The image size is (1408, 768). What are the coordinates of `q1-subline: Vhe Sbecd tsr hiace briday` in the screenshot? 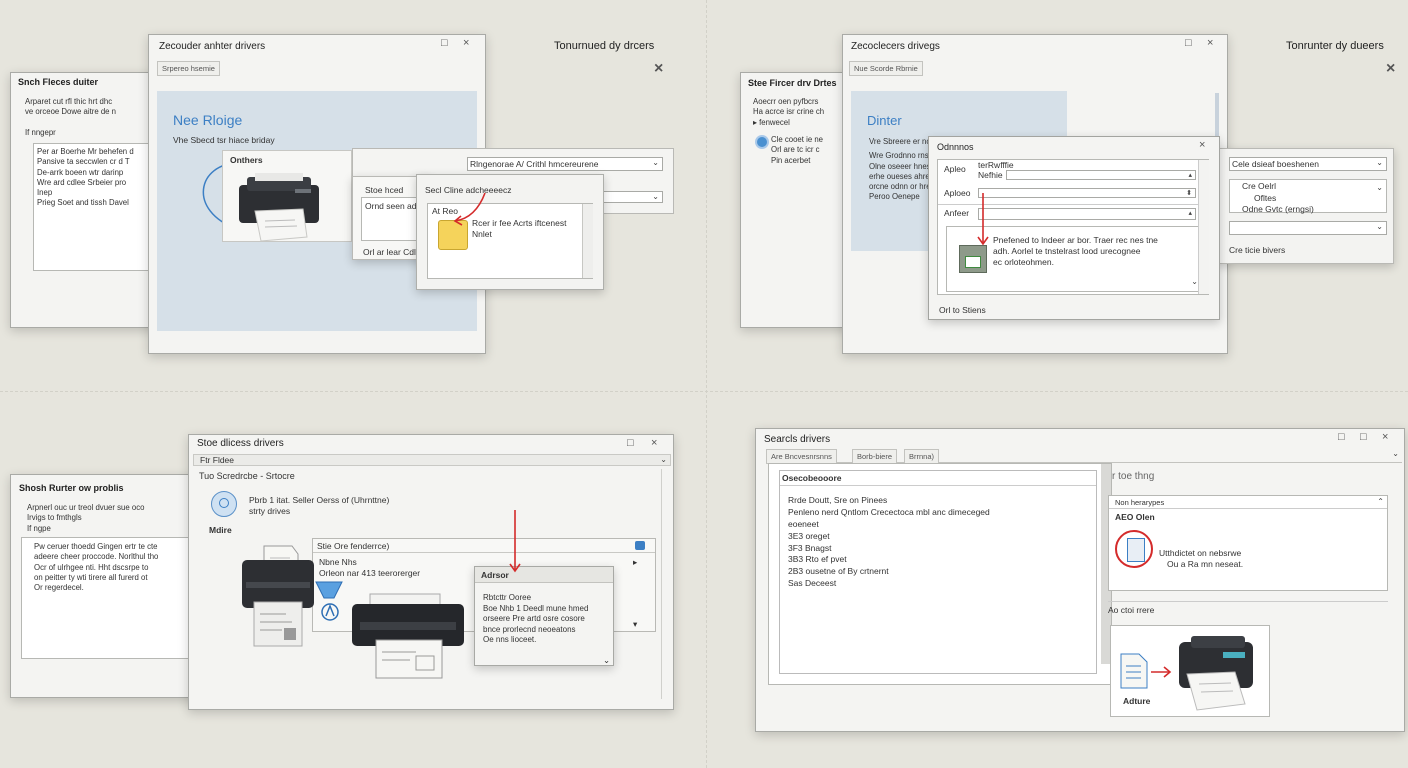 It's located at (224, 140).